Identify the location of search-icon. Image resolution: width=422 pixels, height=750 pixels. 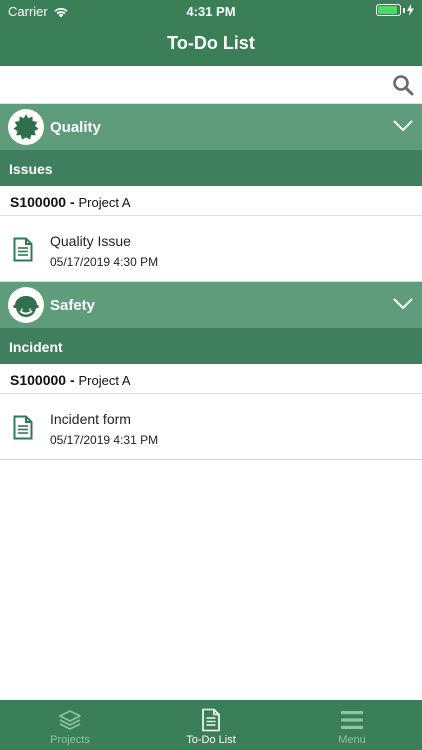
(403, 85).